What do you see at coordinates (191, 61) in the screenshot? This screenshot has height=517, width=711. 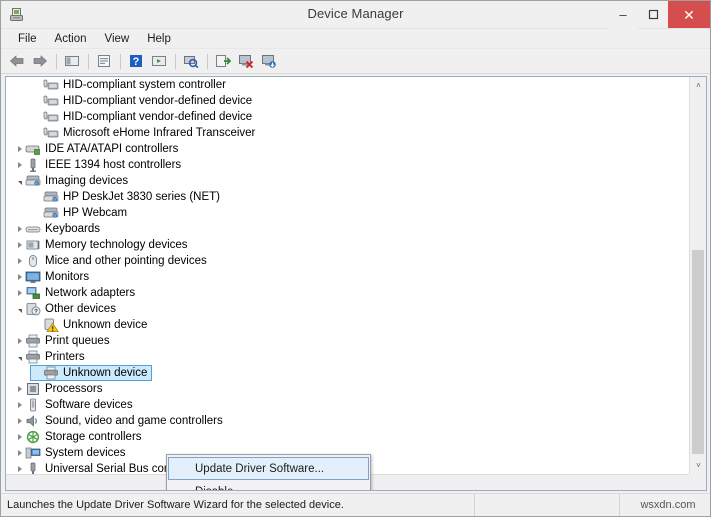 I see `scan-for-hardware-changes-icon` at bounding box center [191, 61].